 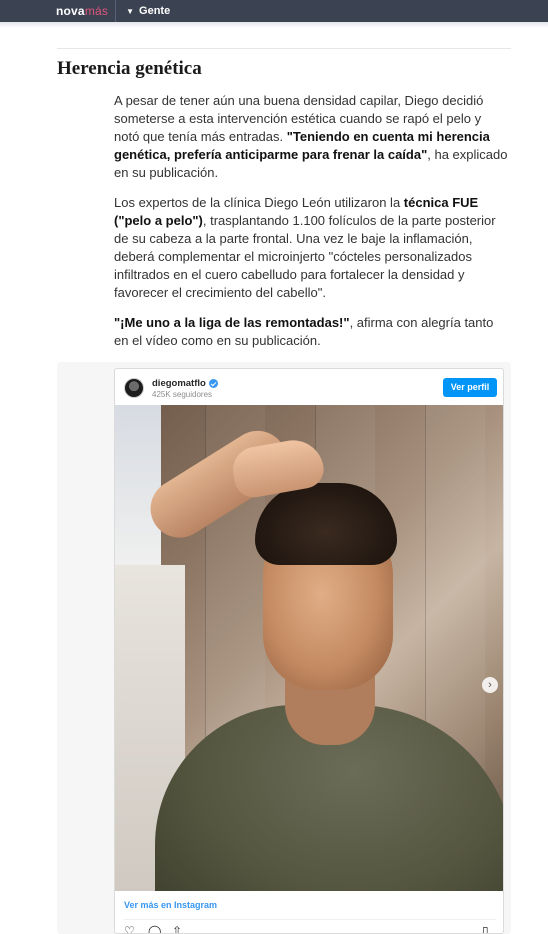 What do you see at coordinates (134, 388) in the screenshot?
I see `avatar` at bounding box center [134, 388].